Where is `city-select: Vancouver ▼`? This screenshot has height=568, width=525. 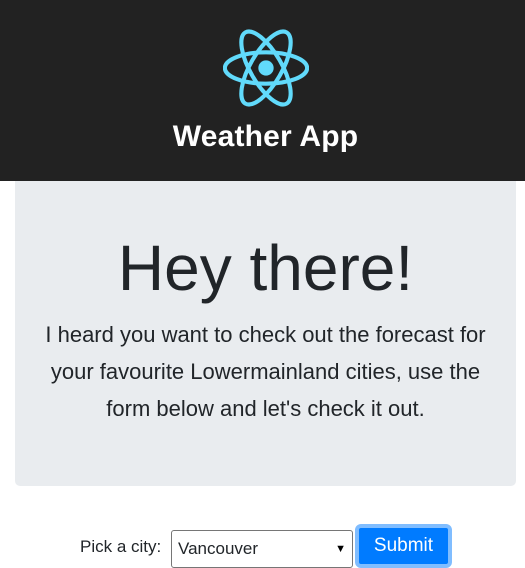
city-select: Vancouver ▼ is located at coordinates (262, 549).